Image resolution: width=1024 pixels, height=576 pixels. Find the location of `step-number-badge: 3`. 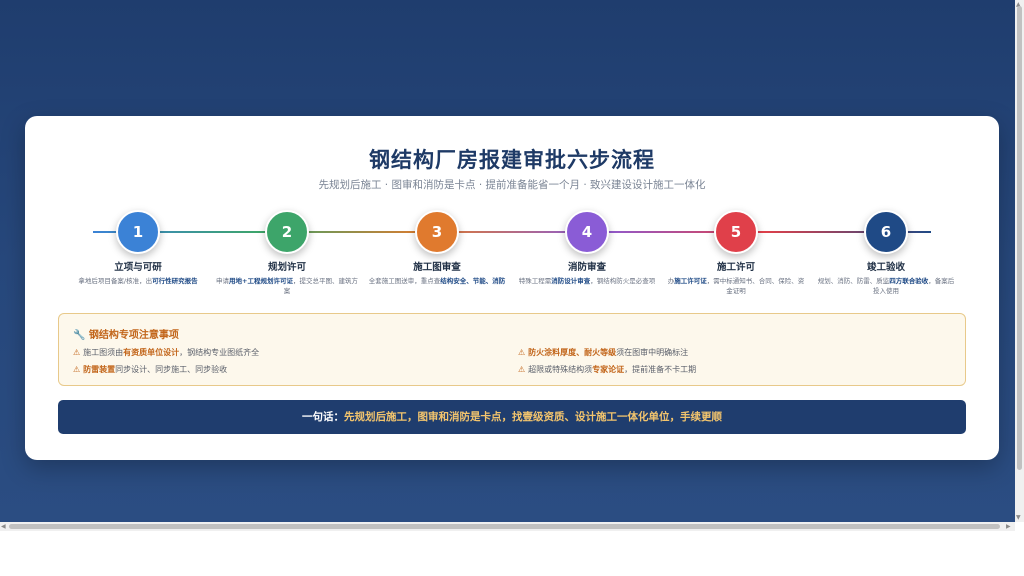

step-number-badge: 3 is located at coordinates (437, 232).